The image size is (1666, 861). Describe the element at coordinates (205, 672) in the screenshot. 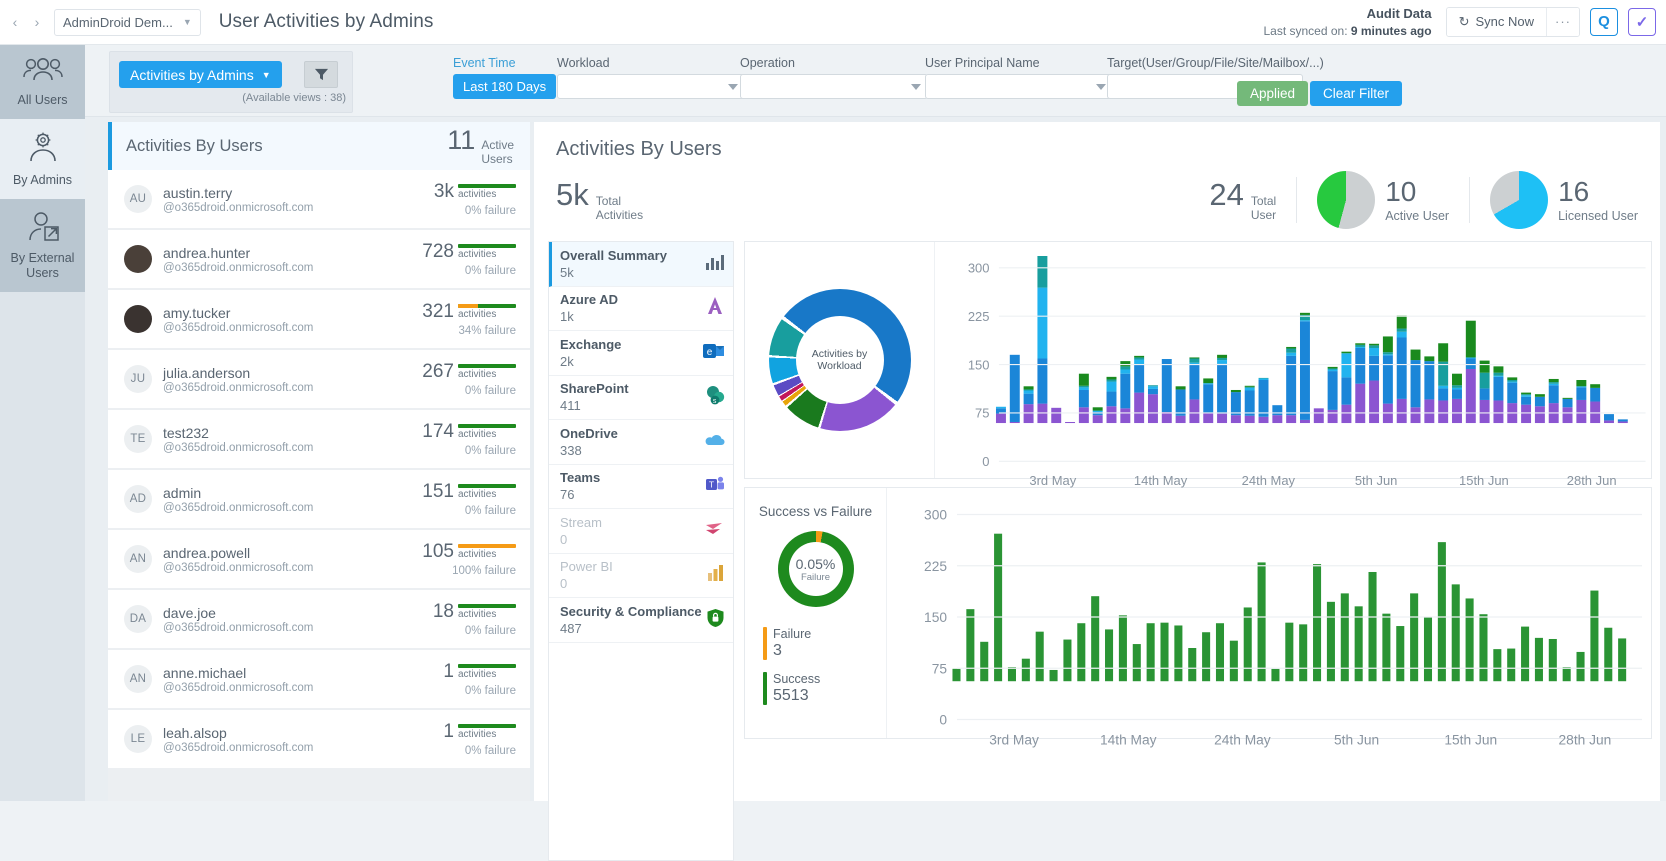

I see `user-name: anne.michael` at that location.